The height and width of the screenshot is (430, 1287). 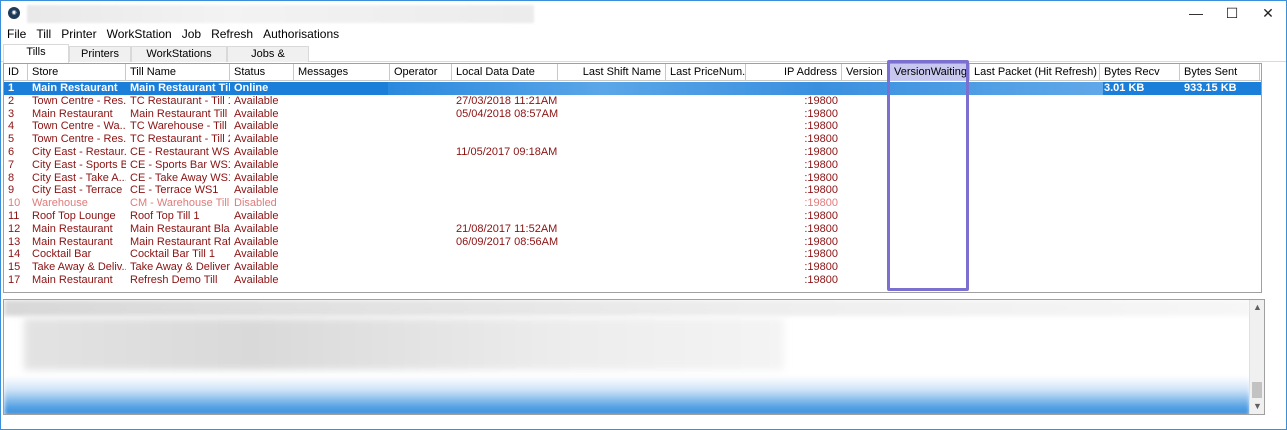 I want to click on cell-id: 2, so click(x=11, y=100).